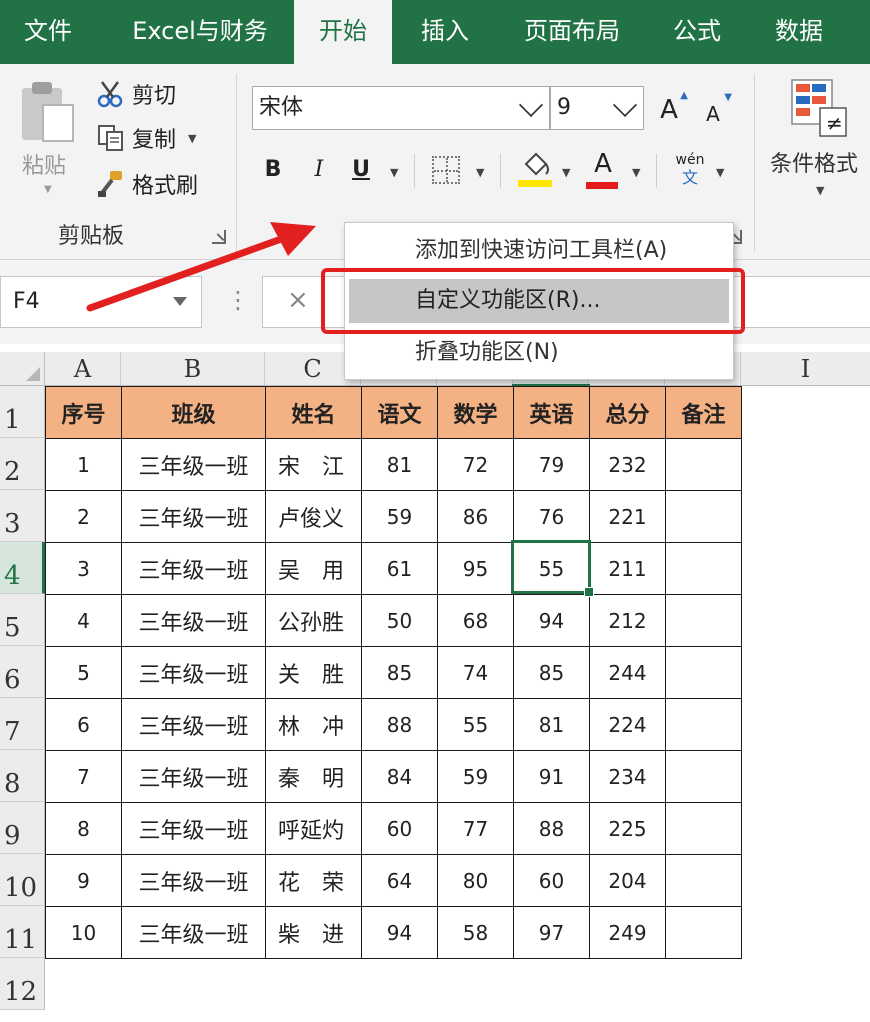  Describe the element at coordinates (399, 516) in the screenshot. I see `cell-chinese: 59` at that location.